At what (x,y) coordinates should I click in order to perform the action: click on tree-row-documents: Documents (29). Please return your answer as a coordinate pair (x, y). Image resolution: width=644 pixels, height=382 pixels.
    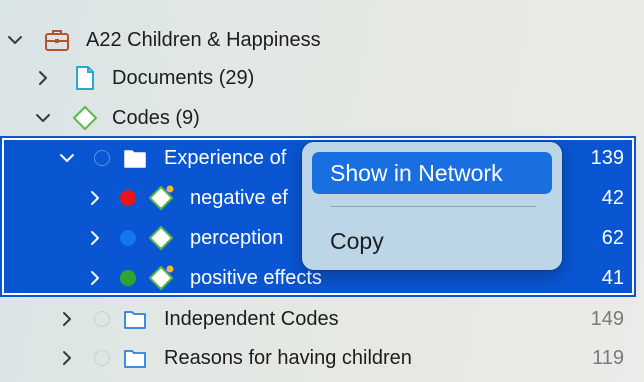
    Looking at the image, I should click on (322, 78).